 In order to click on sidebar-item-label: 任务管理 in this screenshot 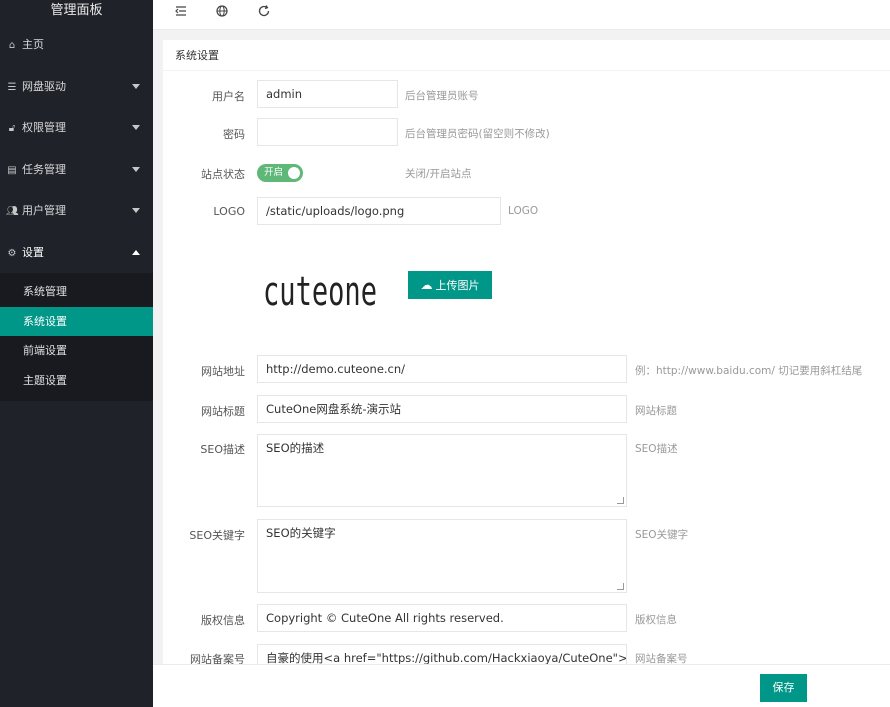, I will do `click(44, 169)`.